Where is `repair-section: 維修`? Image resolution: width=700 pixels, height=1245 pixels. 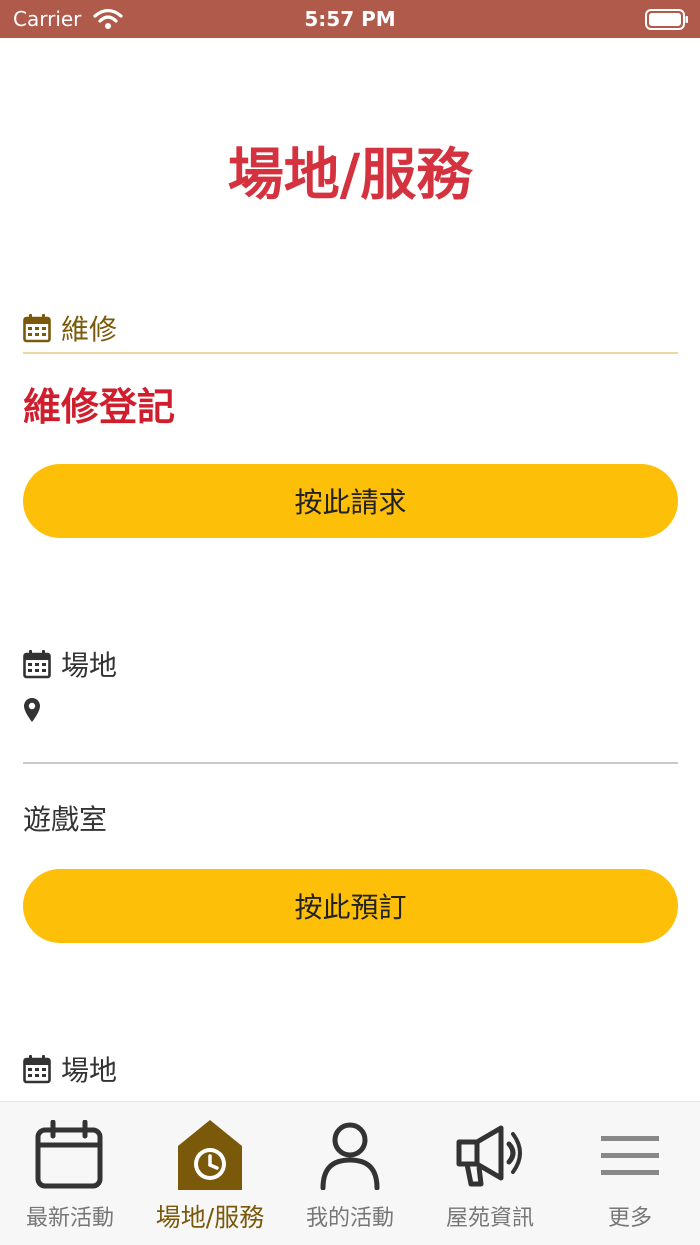
repair-section: 維修 is located at coordinates (350, 328).